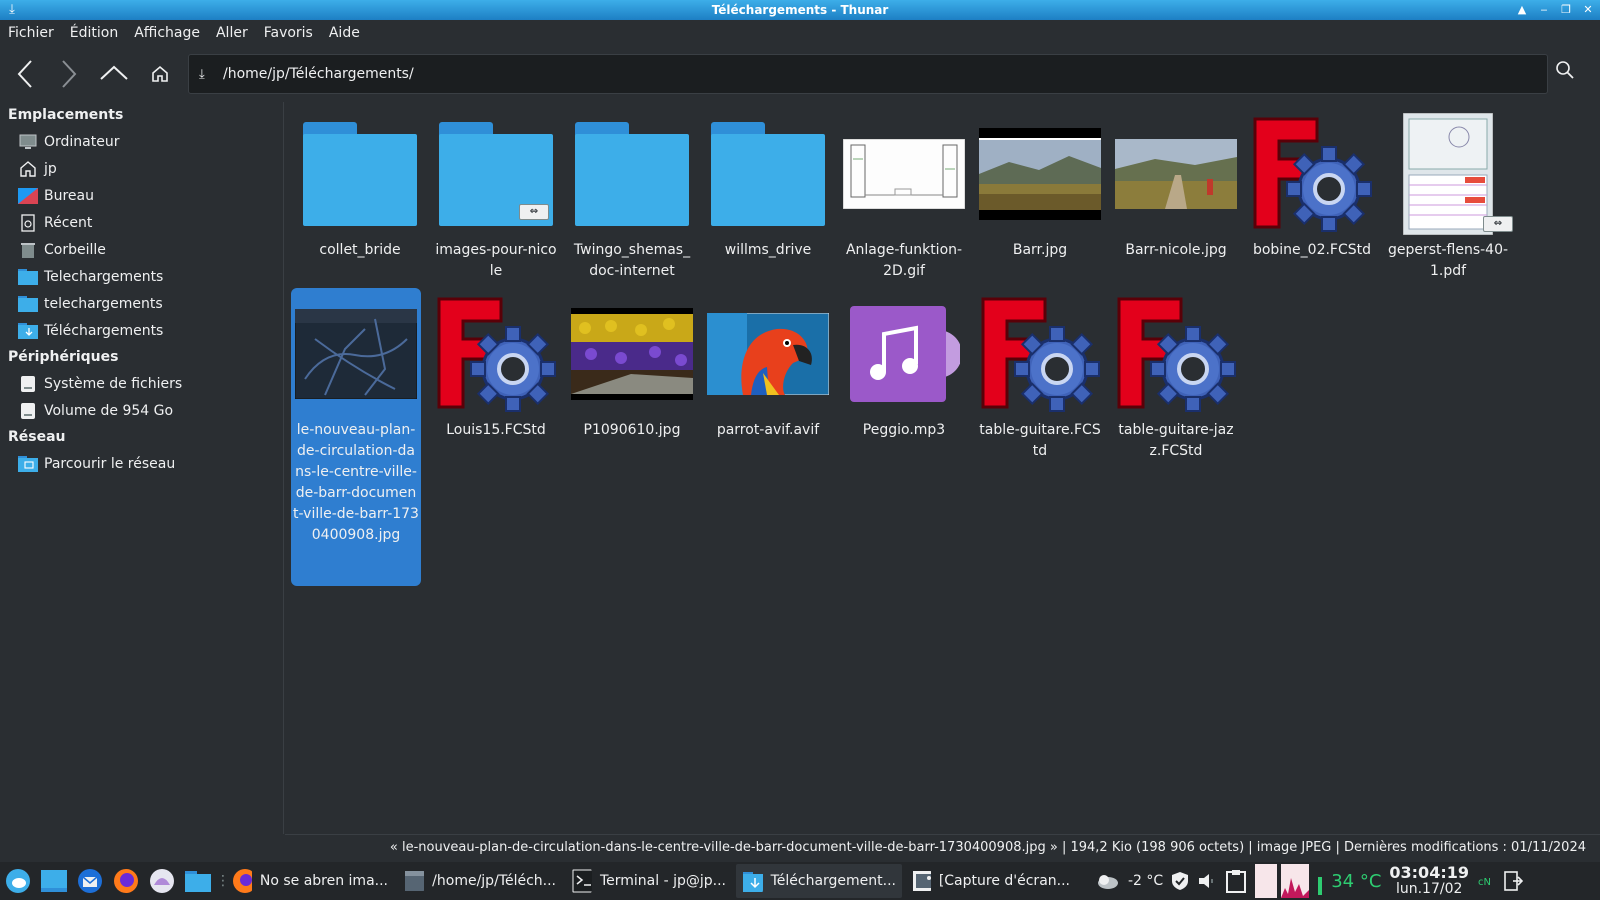  Describe the element at coordinates (632, 430) in the screenshot. I see `file-name: P1090610.jpg` at that location.